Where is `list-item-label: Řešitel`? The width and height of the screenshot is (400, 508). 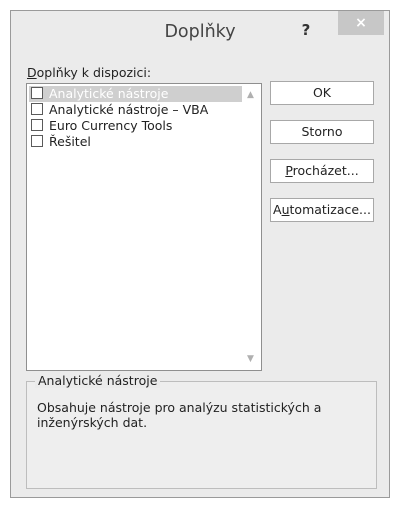
list-item-label: Řešitel is located at coordinates (70, 141).